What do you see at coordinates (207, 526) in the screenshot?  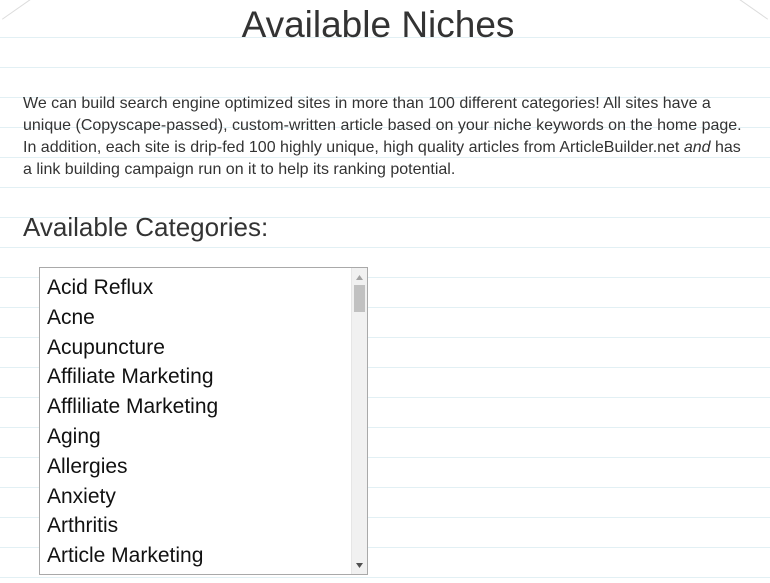 I see `category-option: Arthritis` at bounding box center [207, 526].